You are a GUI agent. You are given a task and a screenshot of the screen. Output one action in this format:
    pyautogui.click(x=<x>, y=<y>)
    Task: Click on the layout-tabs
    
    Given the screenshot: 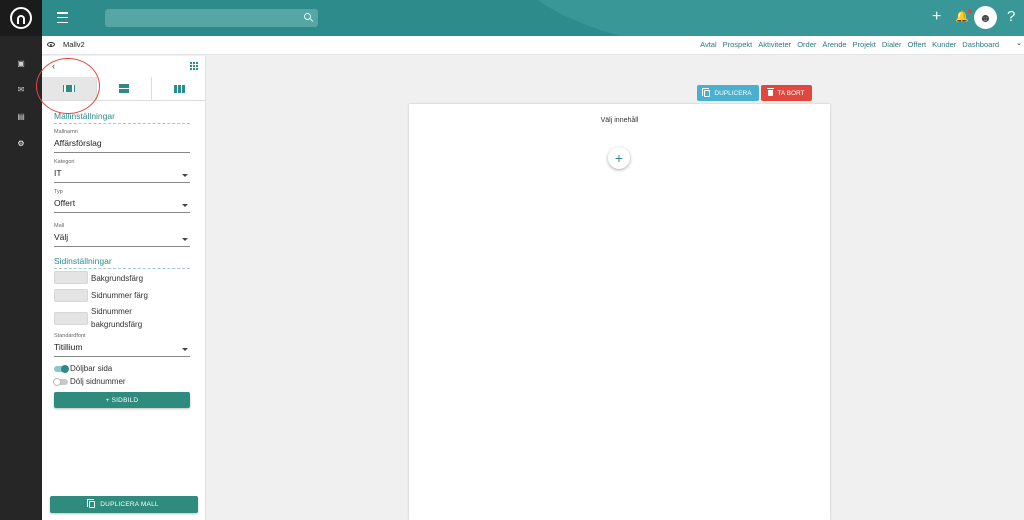 What is the action you would take?
    pyautogui.click(x=124, y=89)
    